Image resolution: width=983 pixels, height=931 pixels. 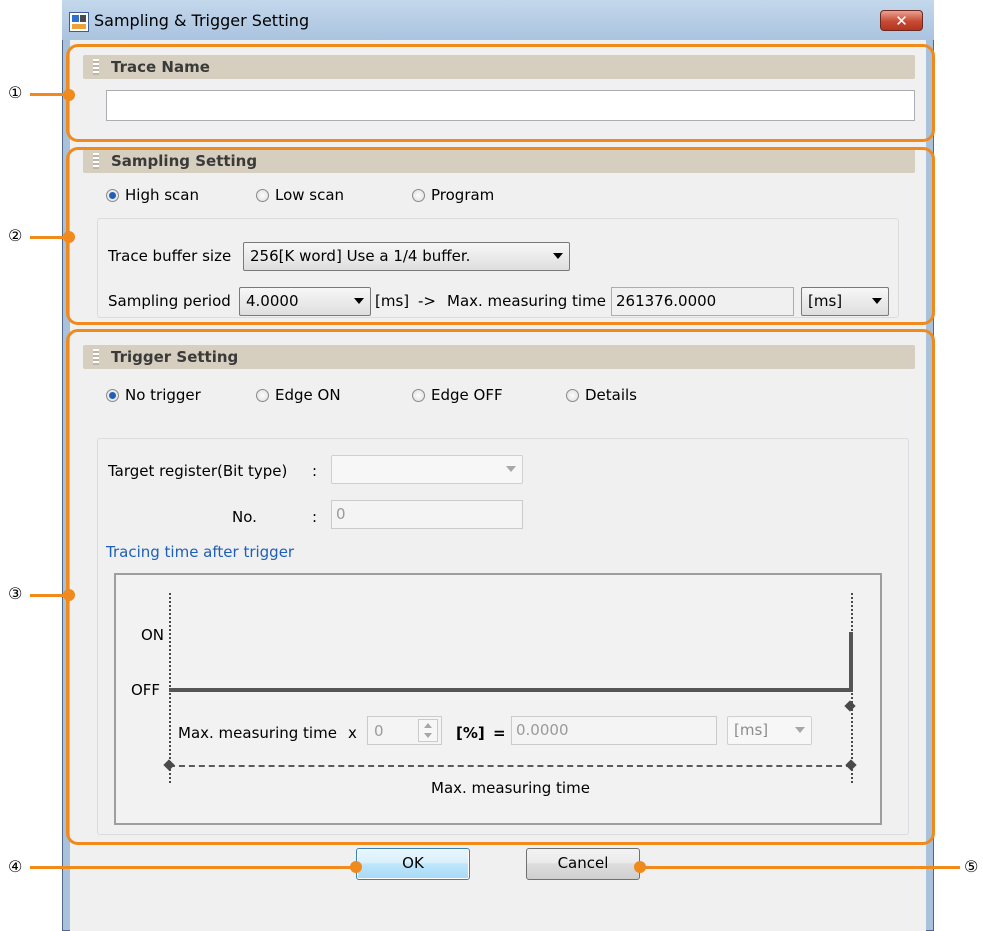 I want to click on app-icon, so click(x=79, y=22).